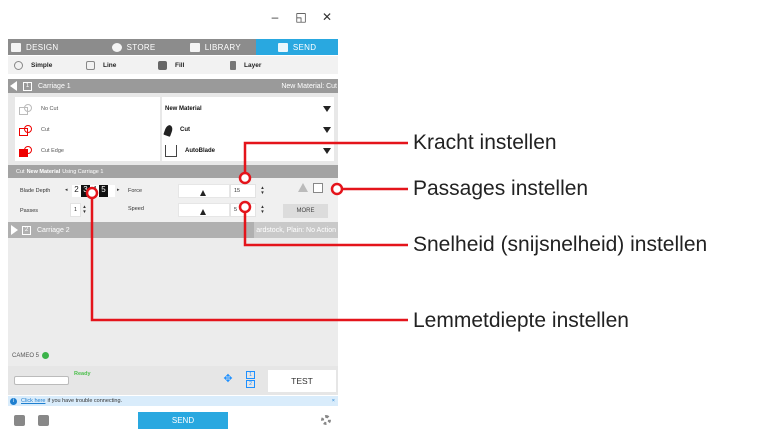  What do you see at coordinates (116, 65) in the screenshot?
I see `mode-line: Line` at bounding box center [116, 65].